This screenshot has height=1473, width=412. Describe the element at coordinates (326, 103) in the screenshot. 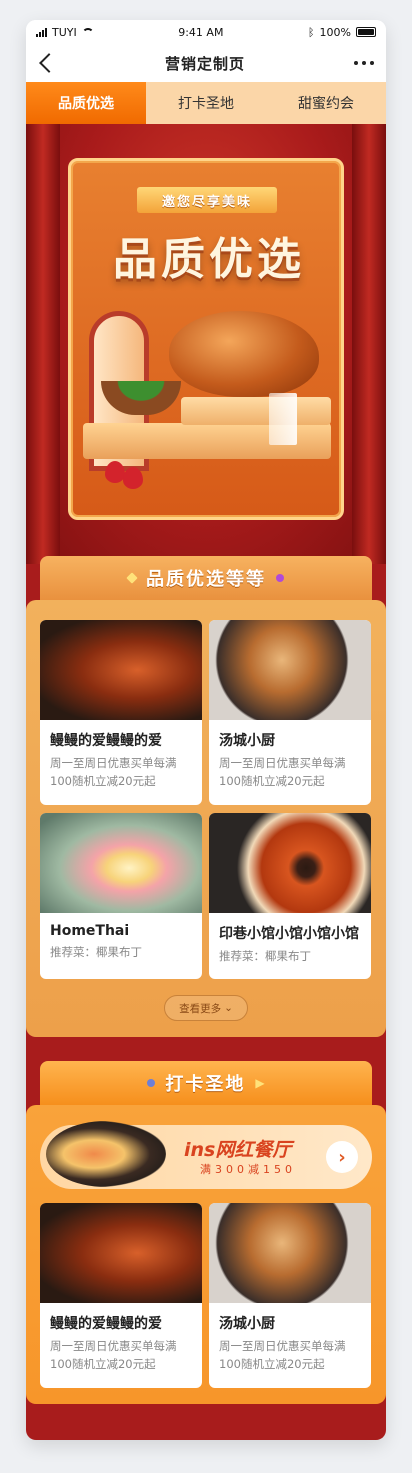

I see `tab-date: 甜蜜约会` at that location.